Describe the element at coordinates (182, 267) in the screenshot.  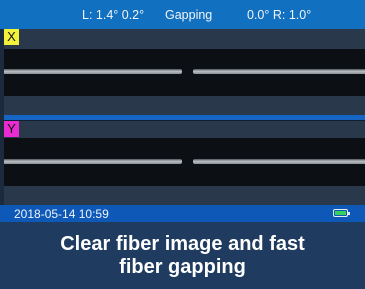
I see `caption-line-2: fiber gapping` at that location.